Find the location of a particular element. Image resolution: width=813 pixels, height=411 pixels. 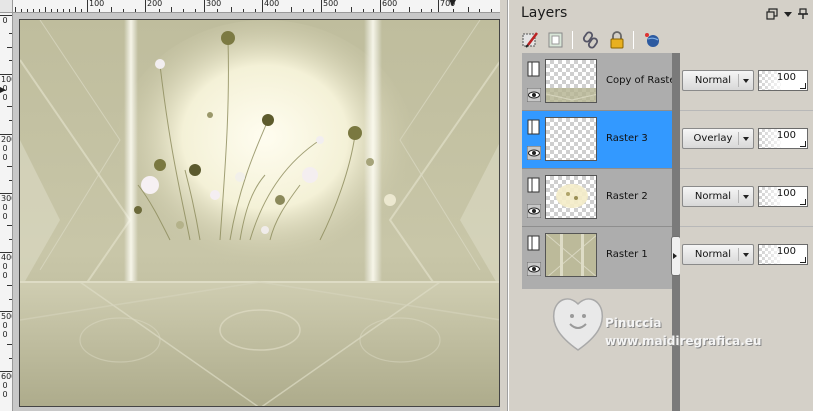

layer-row: Raster 3 is located at coordinates (597, 140).